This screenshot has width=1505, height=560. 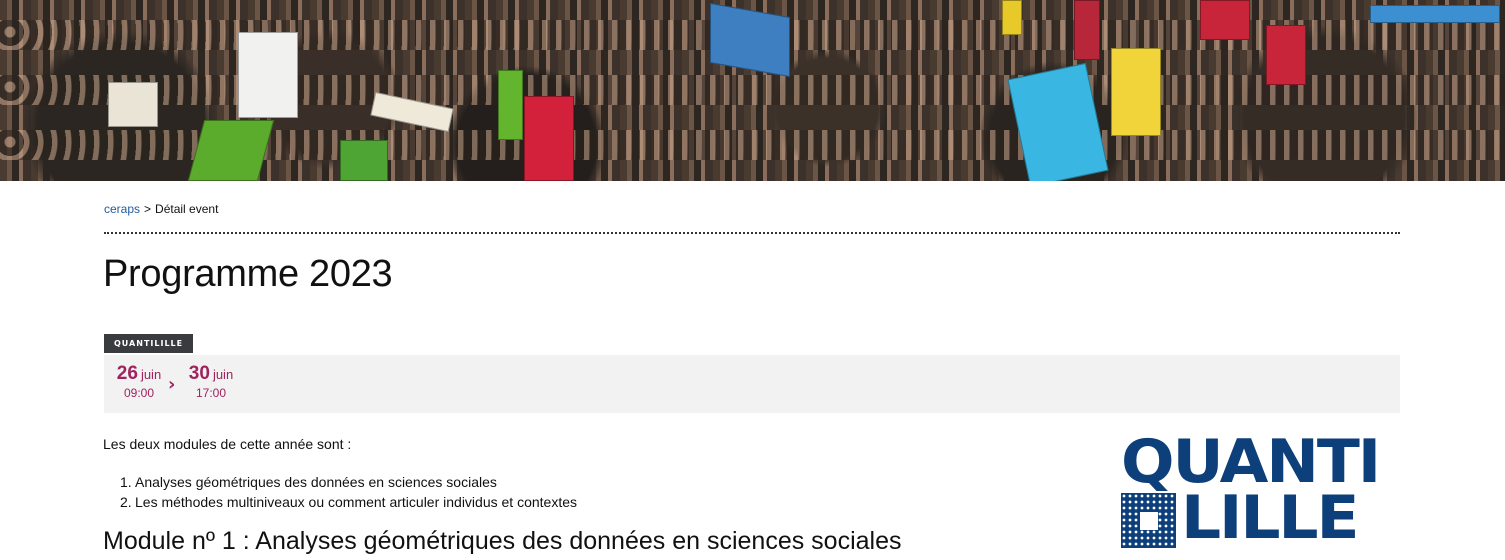 What do you see at coordinates (227, 444) in the screenshot?
I see `intro-text: Les deux modules de cette année sont :` at bounding box center [227, 444].